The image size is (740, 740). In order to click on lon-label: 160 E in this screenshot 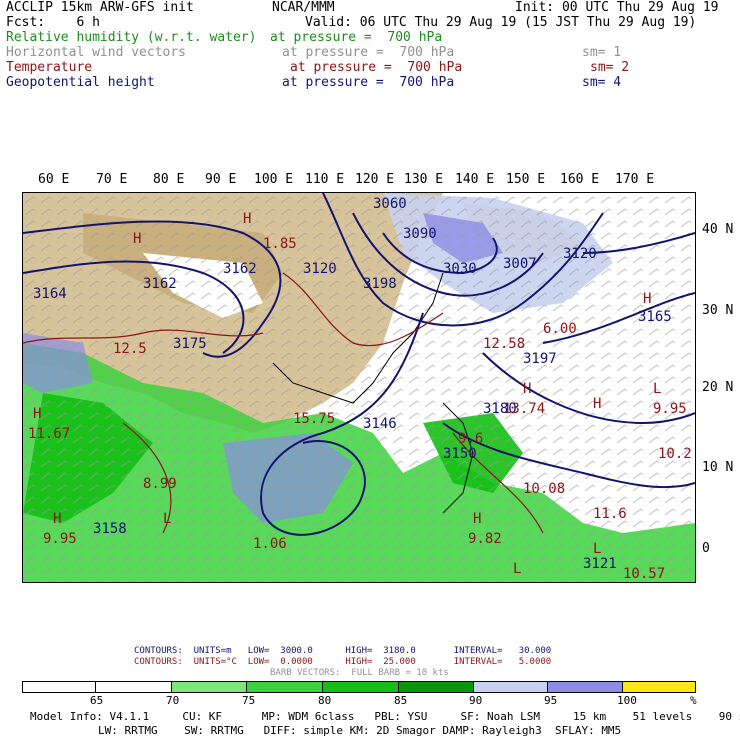, I will do `click(580, 179)`.